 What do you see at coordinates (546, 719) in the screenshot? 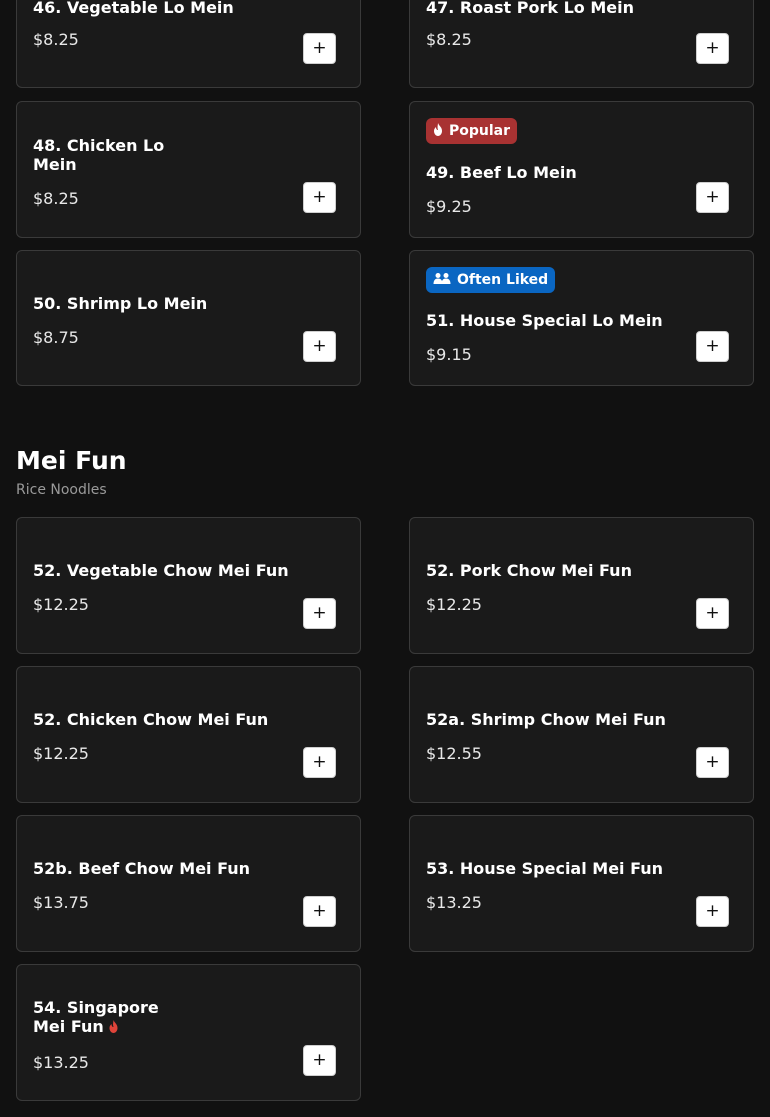
I see `item-name: 52a. Shrimp Chow Mei Fun` at bounding box center [546, 719].